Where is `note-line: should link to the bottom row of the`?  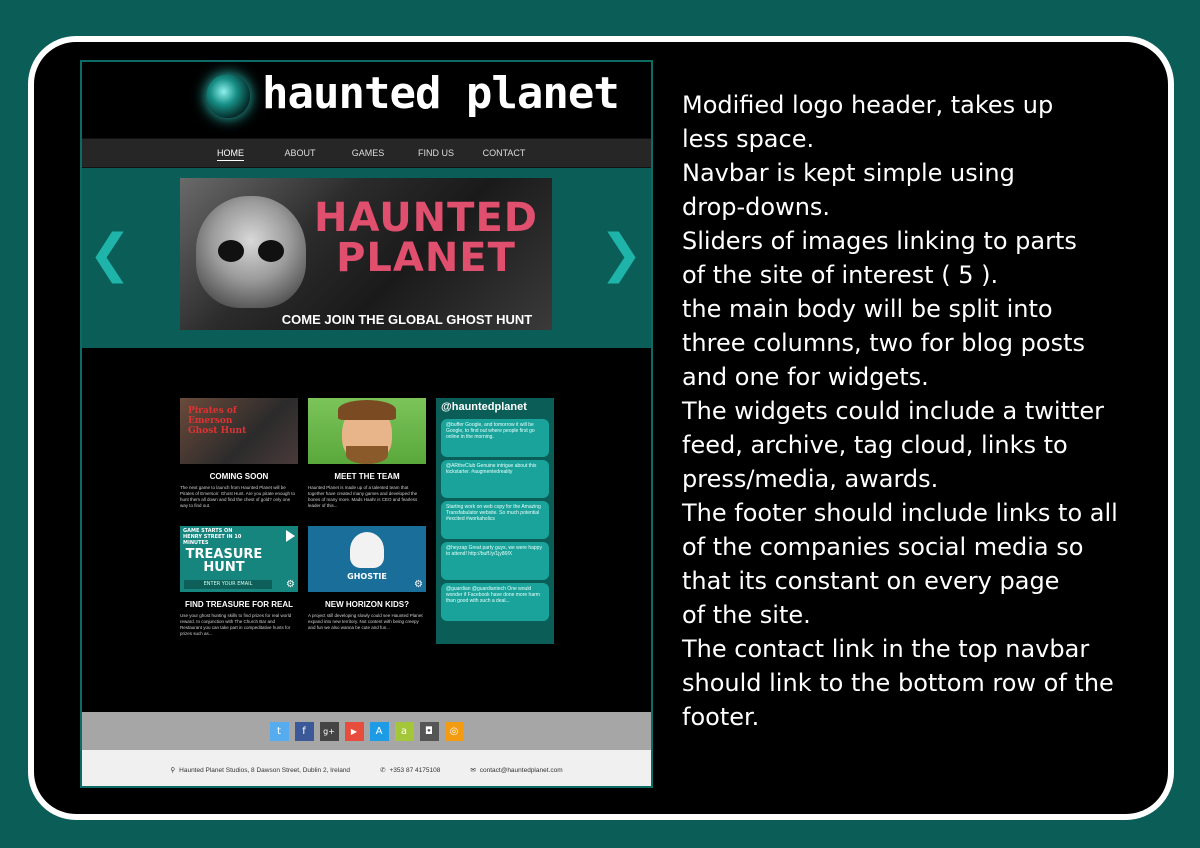
note-line: should link to the bottom row of the is located at coordinates (898, 683).